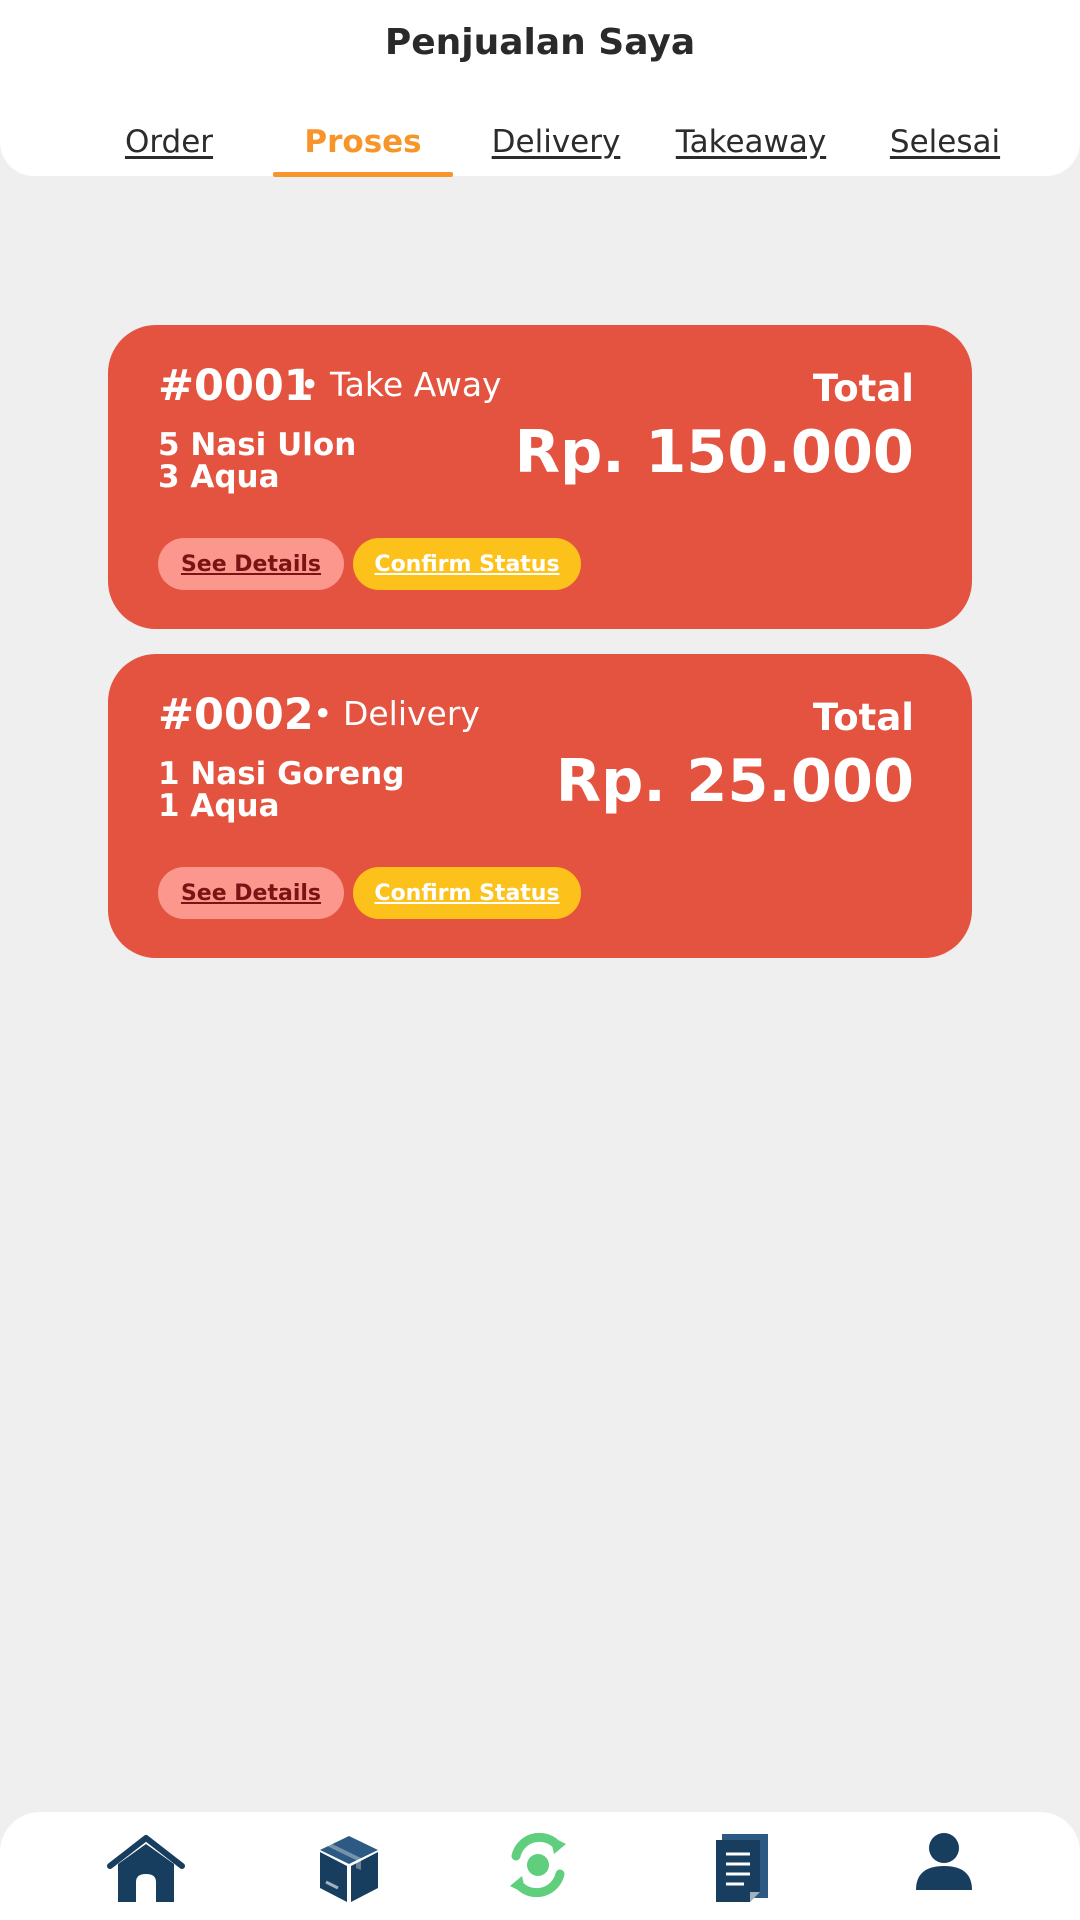  What do you see at coordinates (146, 1870) in the screenshot?
I see `home-icon` at bounding box center [146, 1870].